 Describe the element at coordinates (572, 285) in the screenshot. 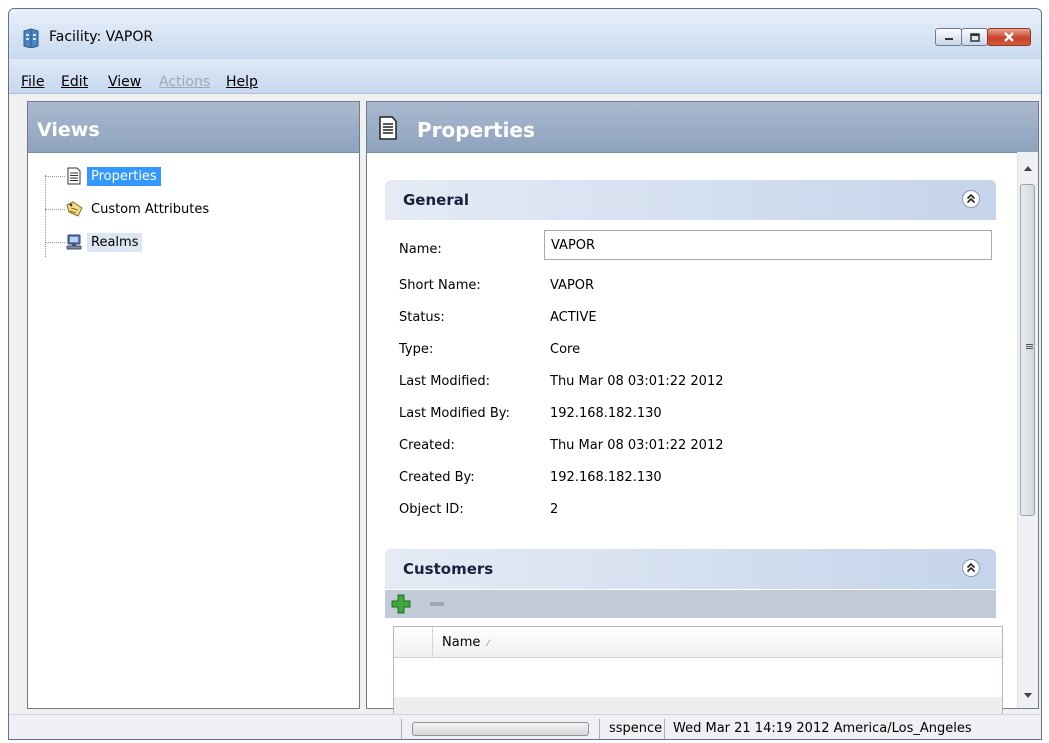

I see `short-name-value: VAPOR` at that location.